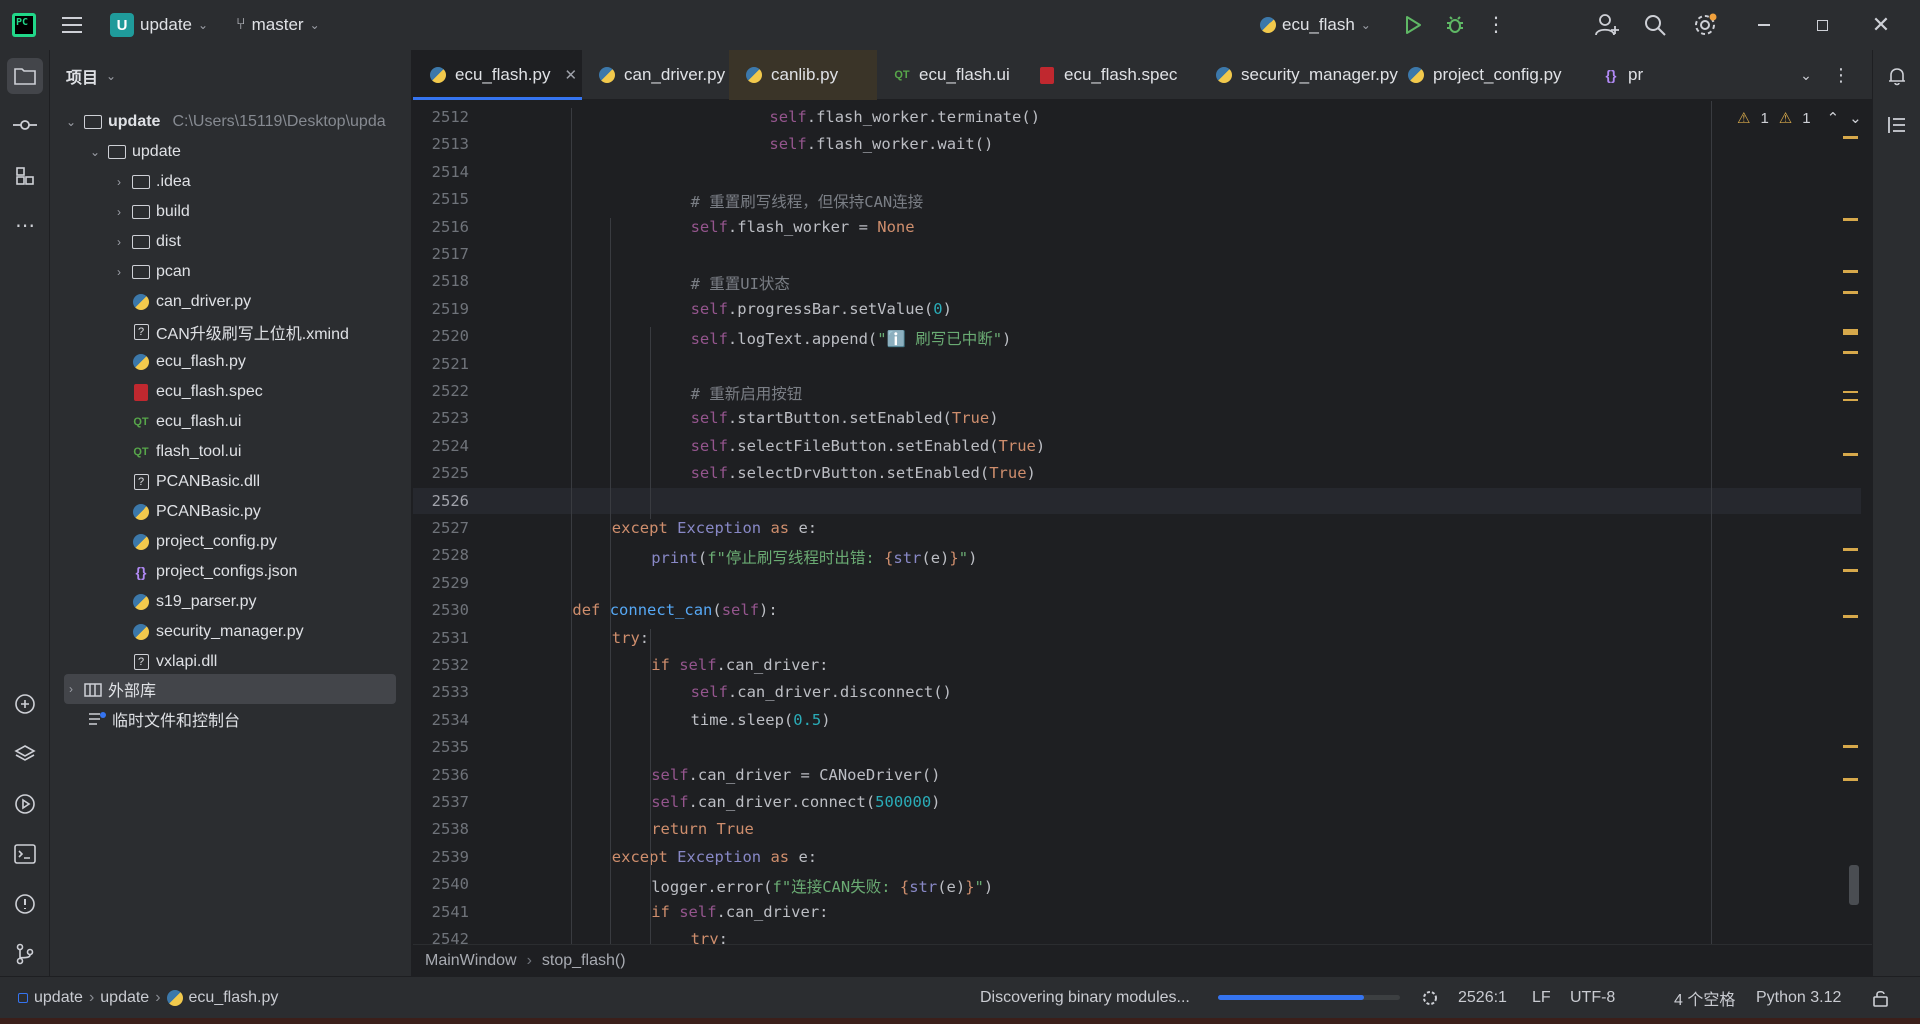 Image resolution: width=1920 pixels, height=1024 pixels. What do you see at coordinates (904, 117) in the screenshot?
I see `code-line: self.flash_worker.terminate()` at bounding box center [904, 117].